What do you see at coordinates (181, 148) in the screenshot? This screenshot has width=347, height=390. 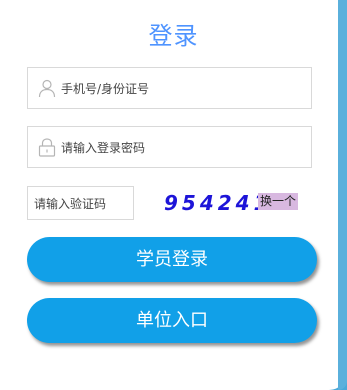 I see `password-input` at bounding box center [181, 148].